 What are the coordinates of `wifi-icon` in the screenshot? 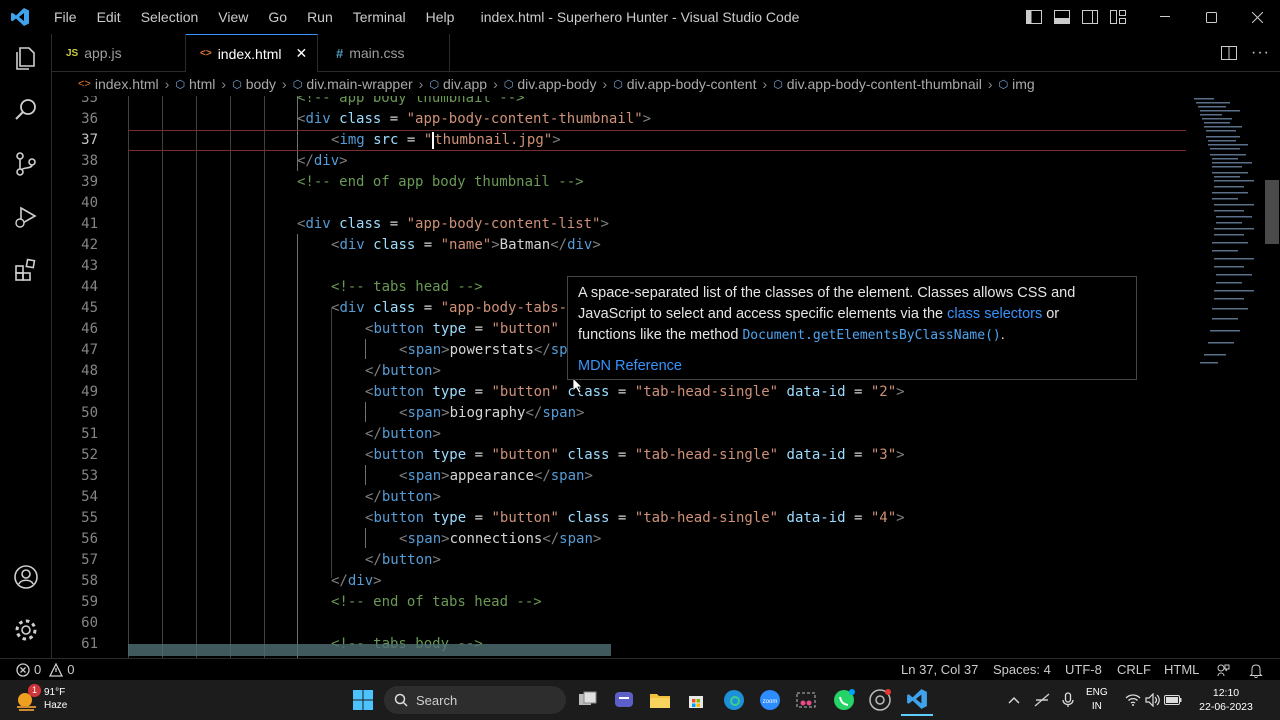 It's located at (1133, 700).